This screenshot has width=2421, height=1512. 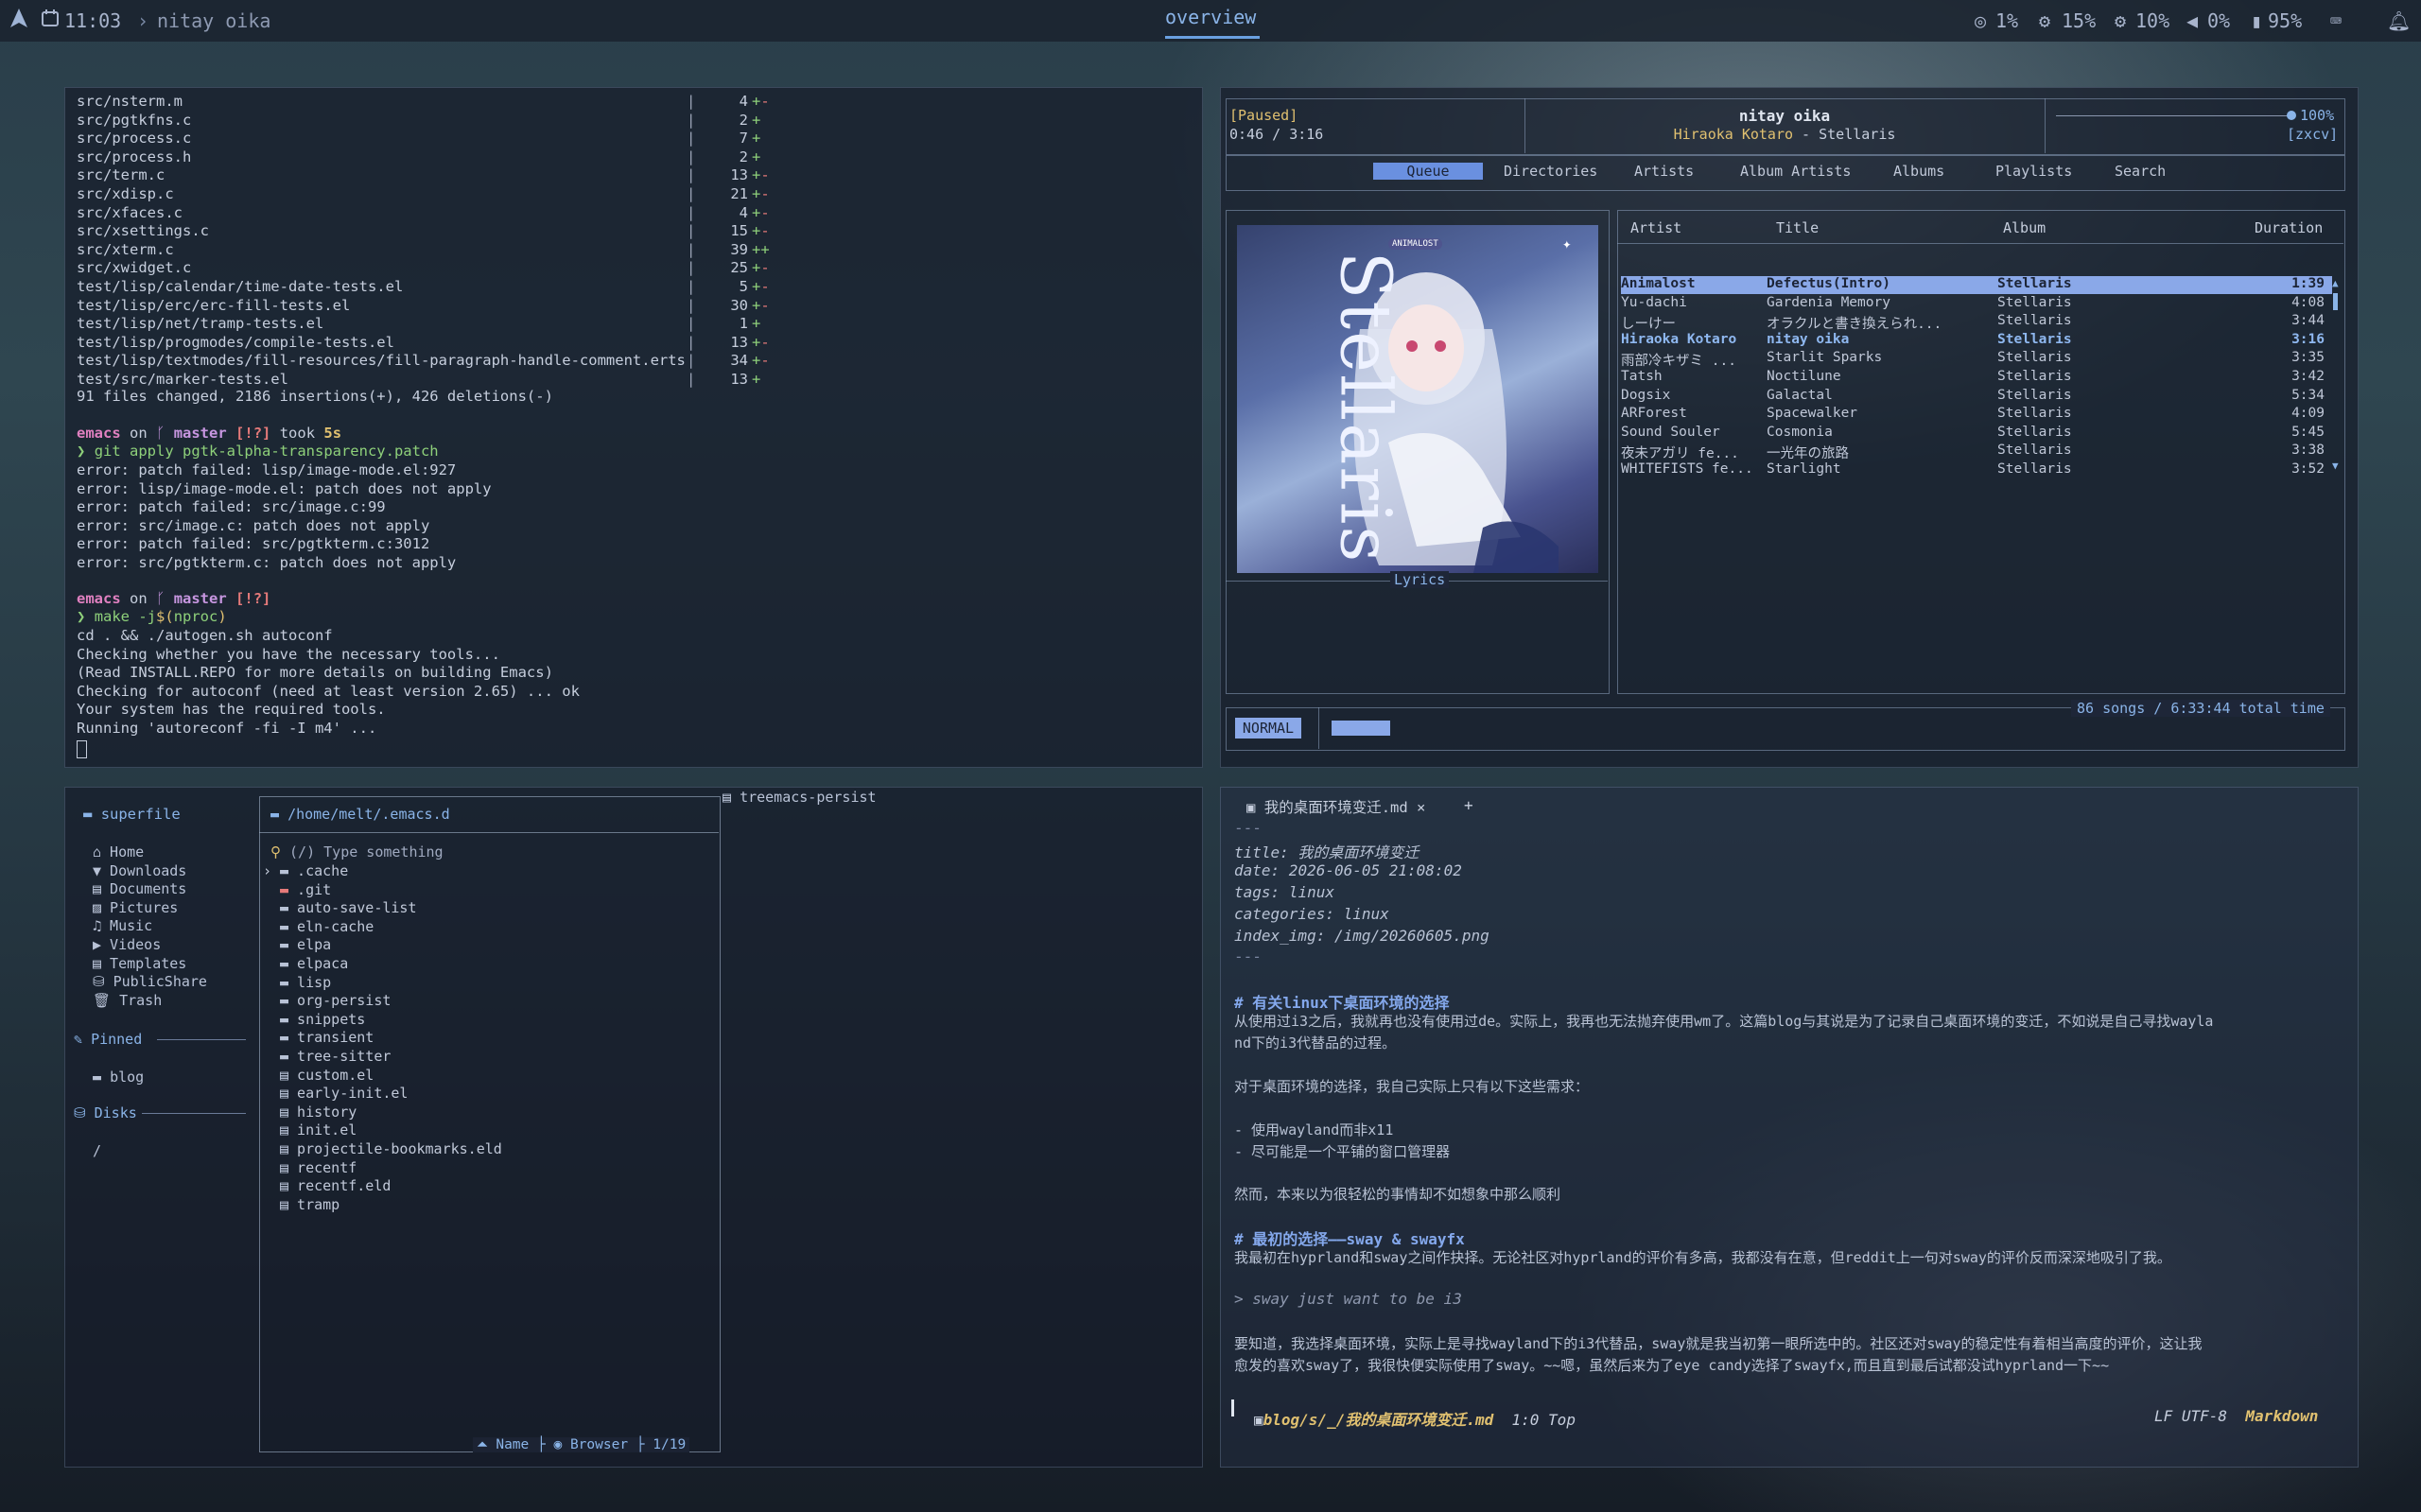 I want to click on file-row: ▤ init.el, so click(x=318, y=1130).